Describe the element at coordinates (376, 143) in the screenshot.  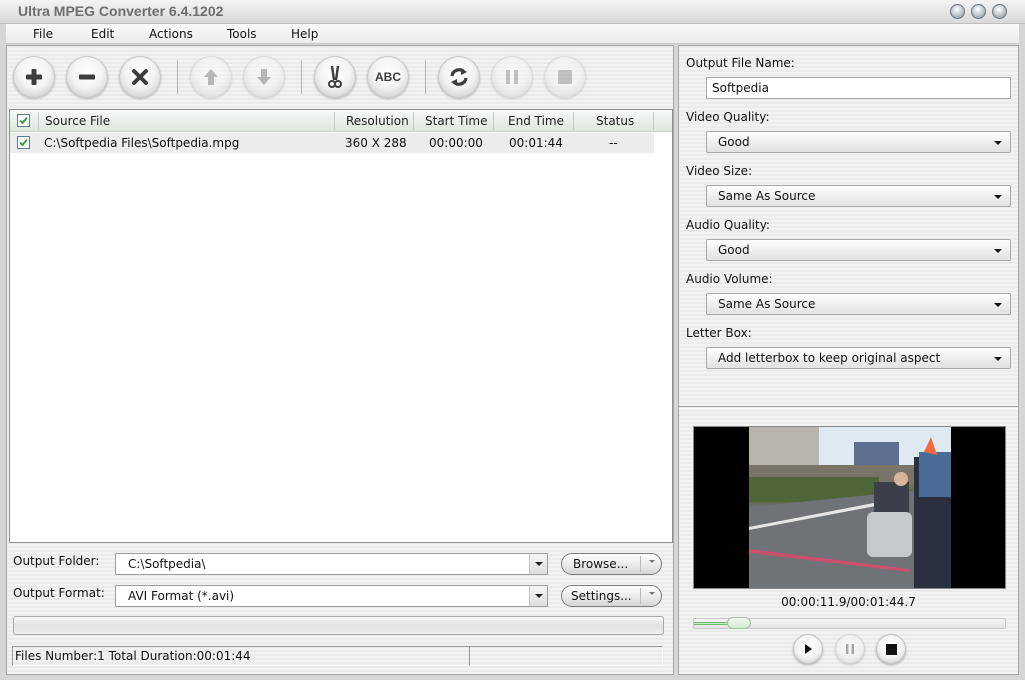
I see `cell-resolution: 360 X 288` at that location.